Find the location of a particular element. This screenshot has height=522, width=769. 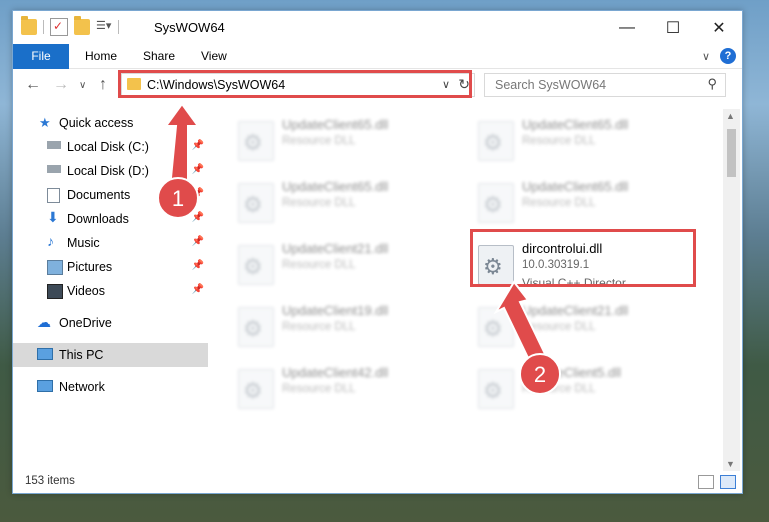

search-placeholder: Search SysWOW64 is located at coordinates (550, 85).